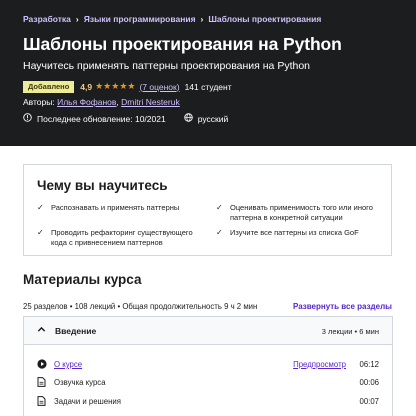  What do you see at coordinates (188, 118) in the screenshot?
I see `globe-icon` at bounding box center [188, 118].